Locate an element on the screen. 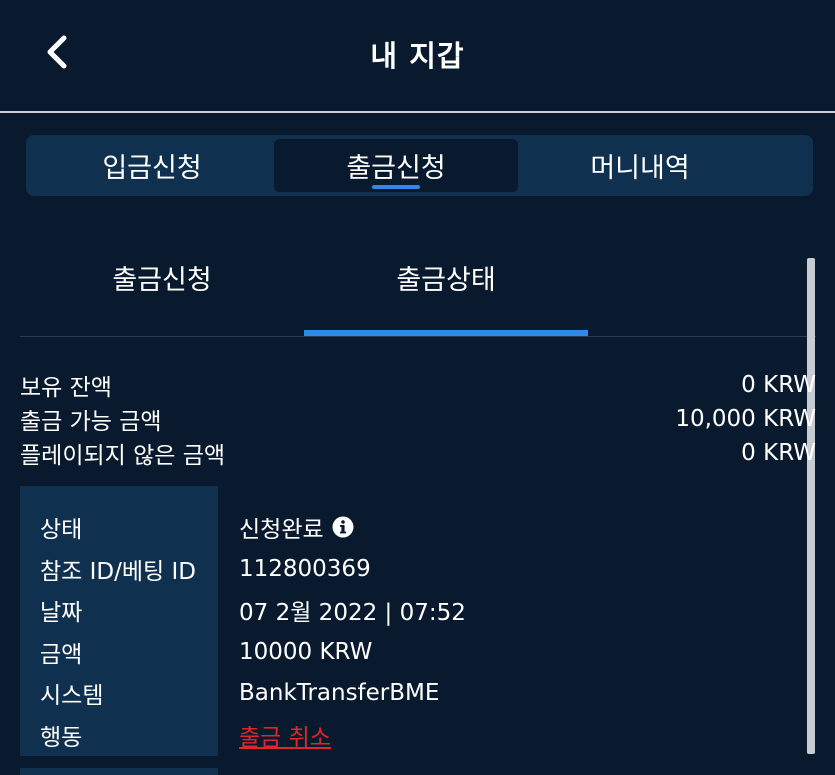 The width and height of the screenshot is (835, 775). subtab-withdraw-request: 출금신청 is located at coordinates (162, 288).